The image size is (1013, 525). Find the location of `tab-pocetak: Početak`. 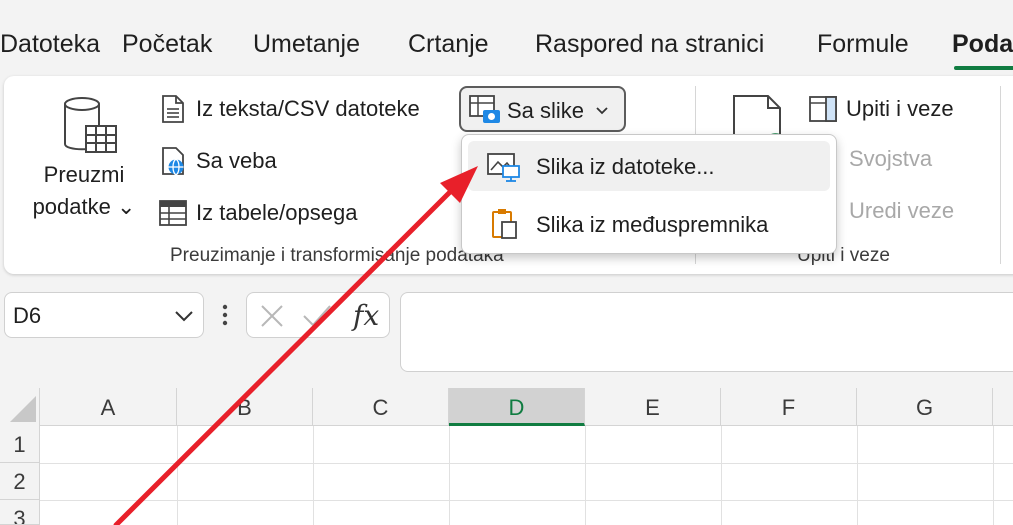

tab-pocetak: Početak is located at coordinates (167, 44).